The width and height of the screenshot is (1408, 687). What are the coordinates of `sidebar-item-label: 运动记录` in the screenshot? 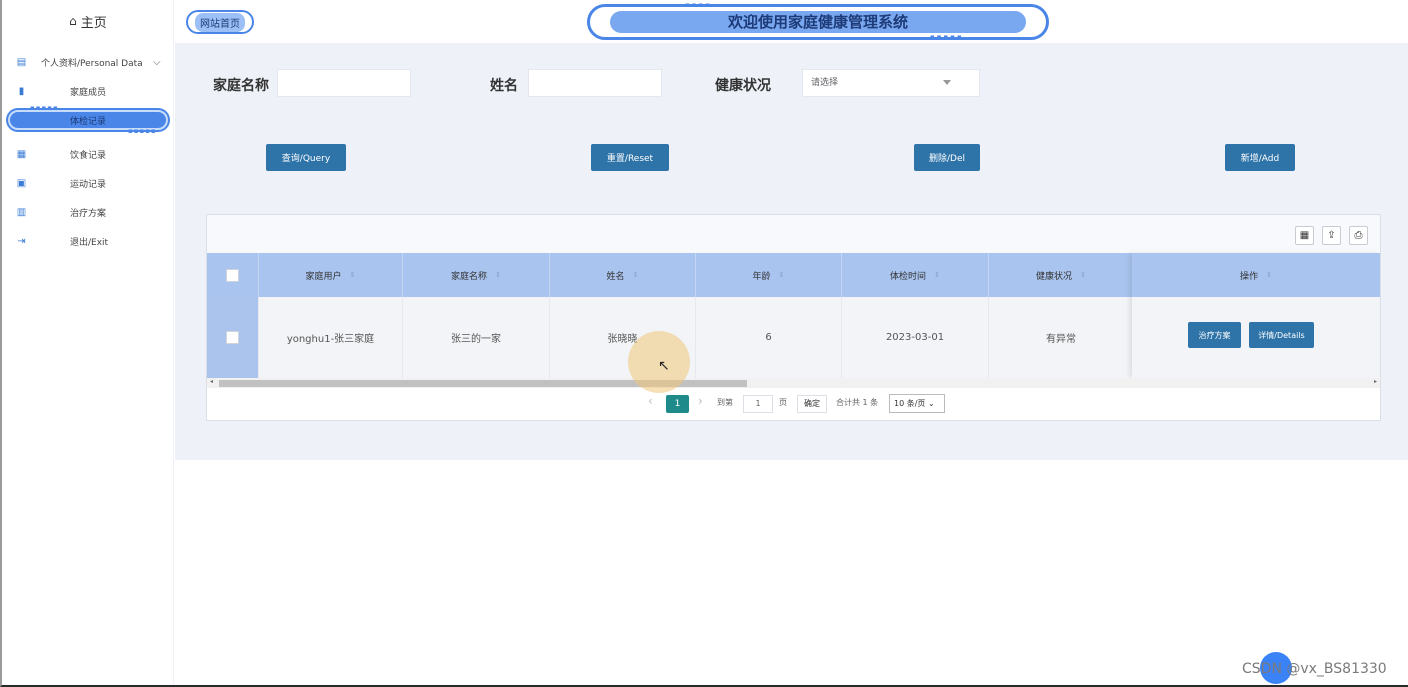 It's located at (88, 184).